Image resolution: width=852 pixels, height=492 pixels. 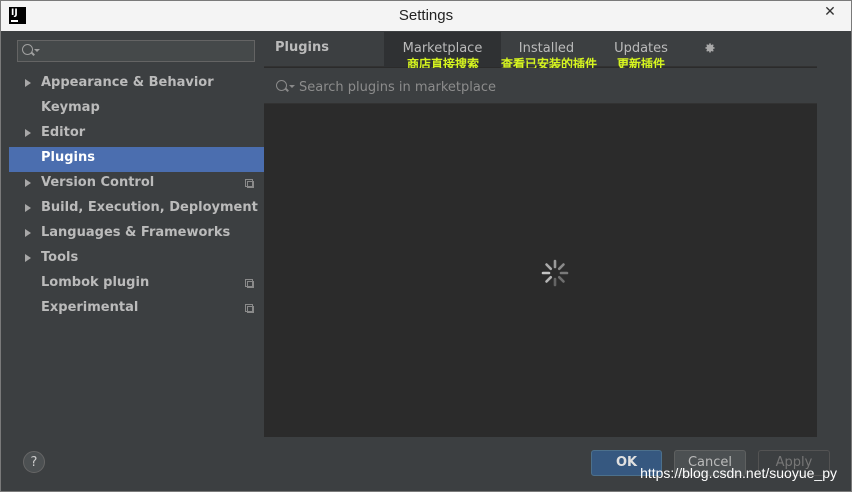 I want to click on sidebar-item-languages-frameworks: Languages & Frameworks, so click(x=136, y=234).